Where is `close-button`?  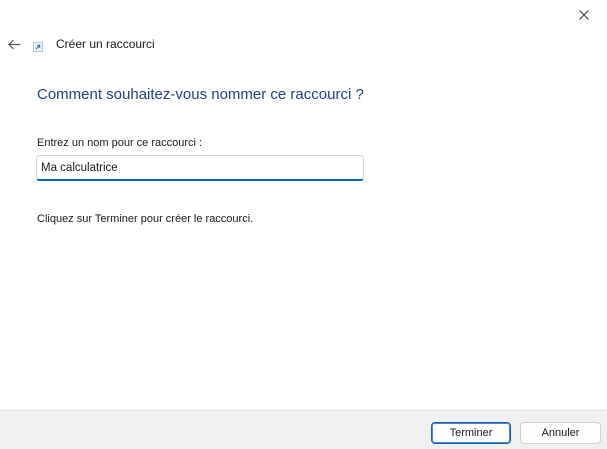 close-button is located at coordinates (584, 15).